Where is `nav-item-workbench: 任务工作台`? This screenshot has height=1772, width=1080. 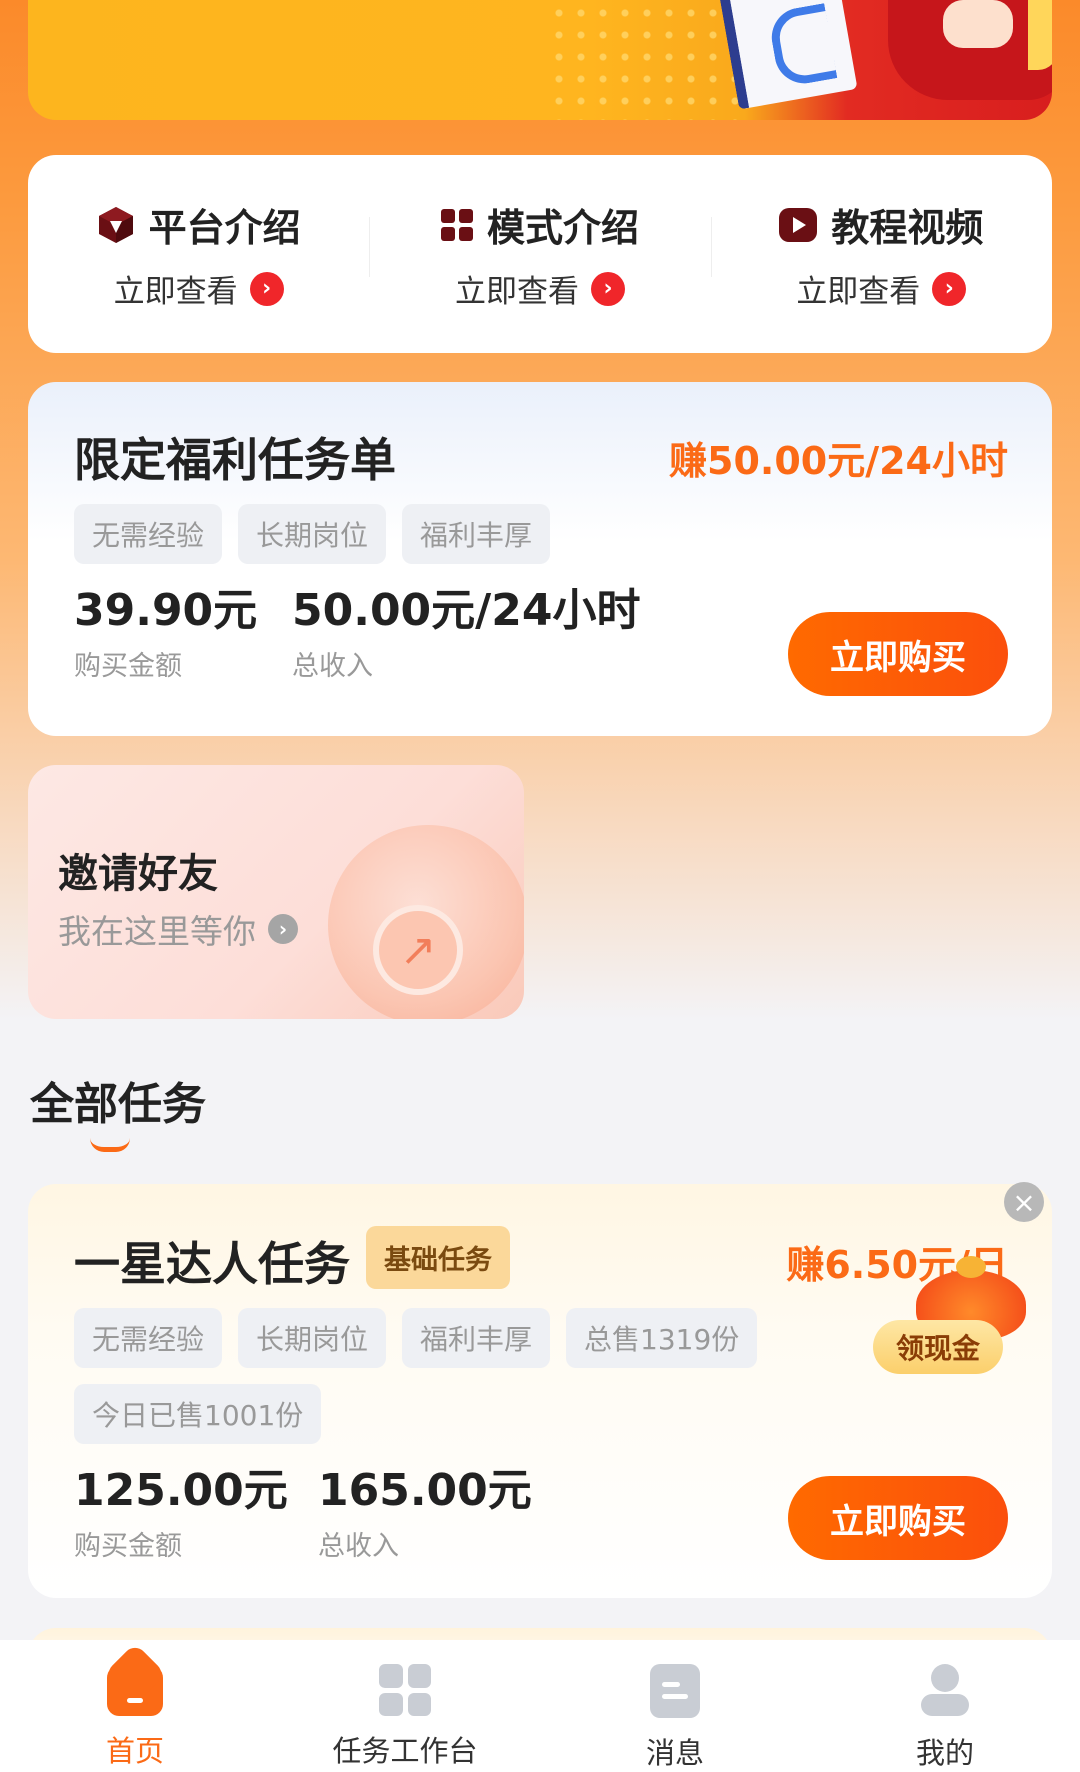 nav-item-workbench: 任务工作台 is located at coordinates (405, 1706).